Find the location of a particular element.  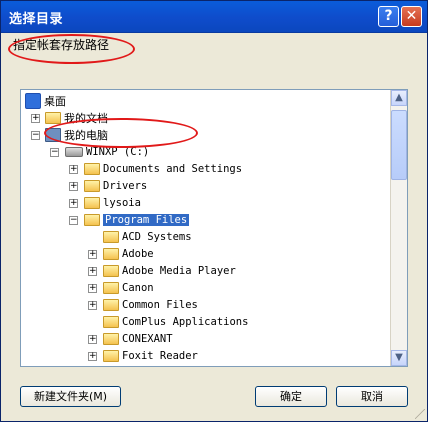

tree-item-folder: Drivers is located at coordinates (115, 185).